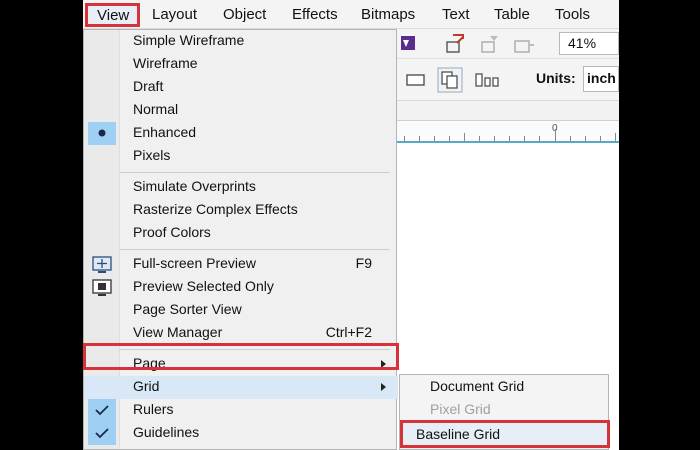 This screenshot has width=700, height=450. Describe the element at coordinates (490, 44) in the screenshot. I see `export-icon` at that location.